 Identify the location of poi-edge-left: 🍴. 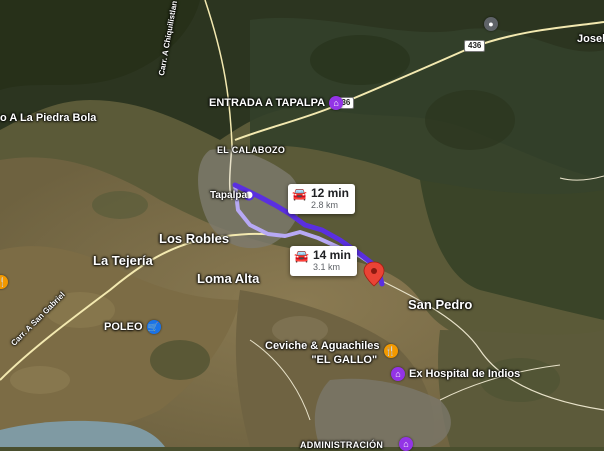
(4, 282).